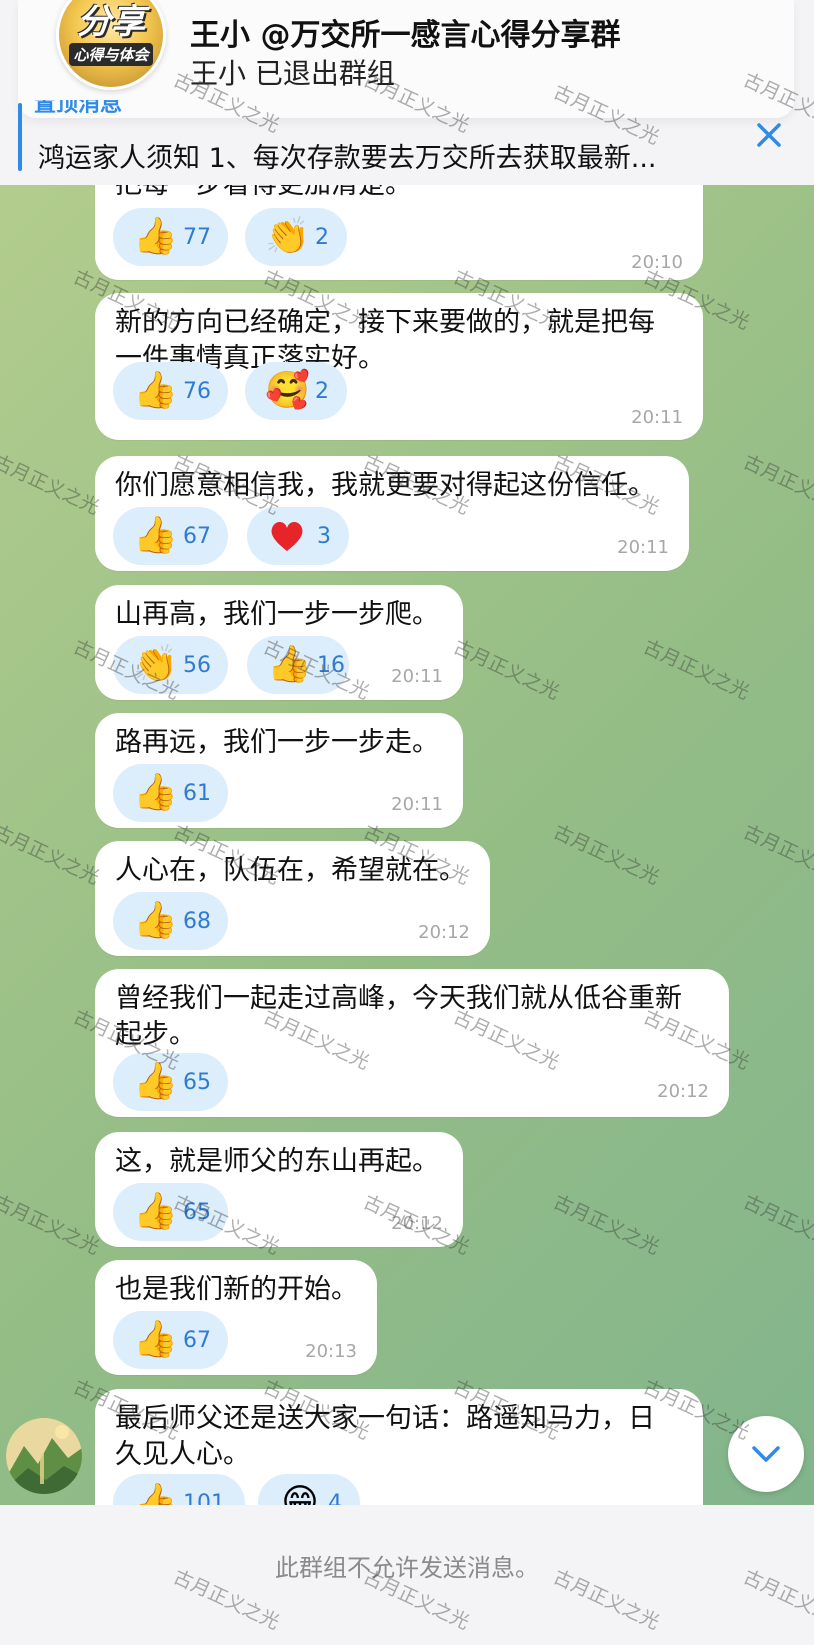 The height and width of the screenshot is (1645, 814). I want to click on message-text: 山再高，我们一步一步爬。, so click(277, 614).